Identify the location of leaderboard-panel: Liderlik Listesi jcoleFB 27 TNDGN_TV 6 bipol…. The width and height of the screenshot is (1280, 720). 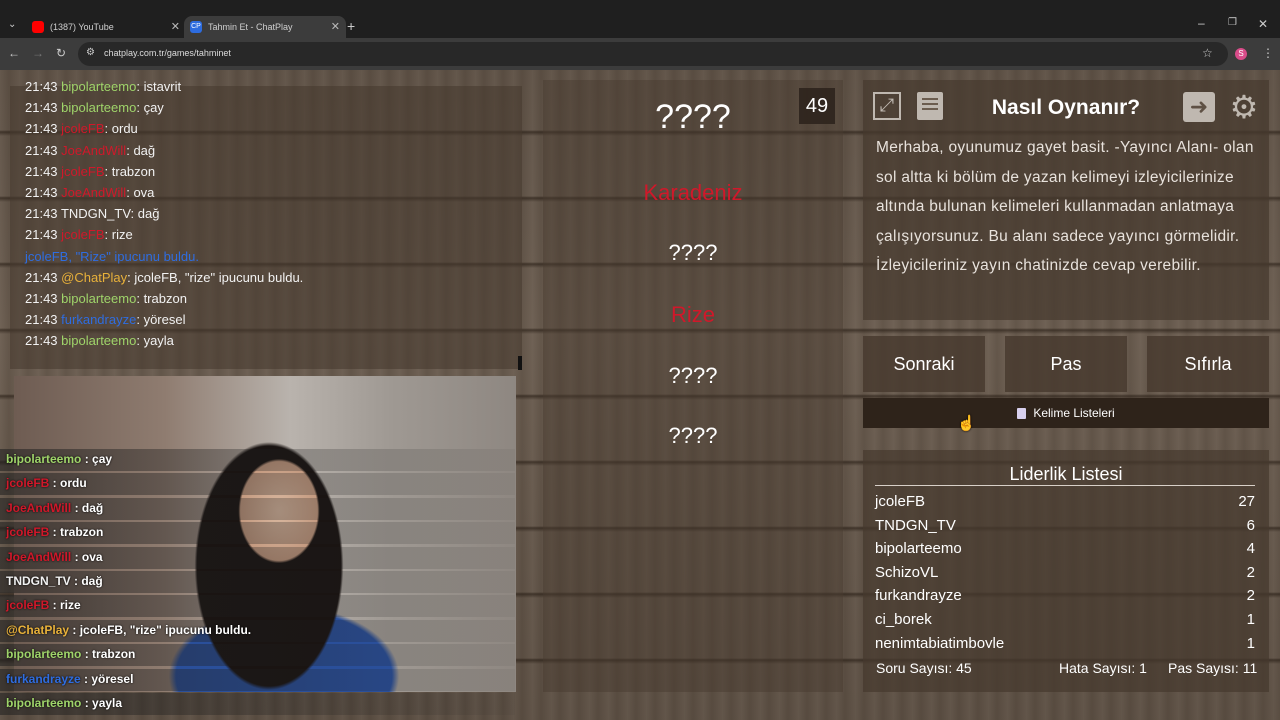
(1066, 571).